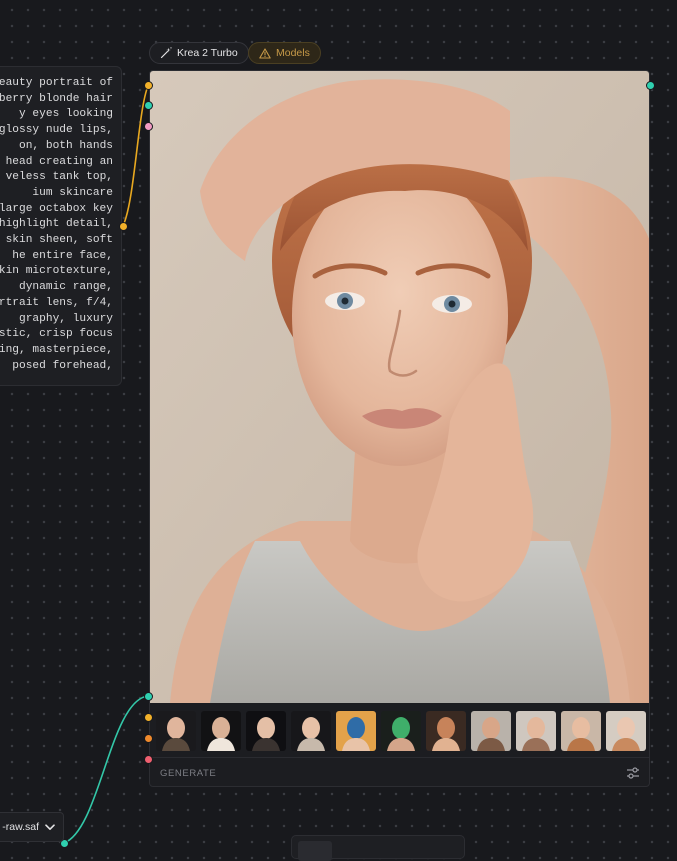 The width and height of the screenshot is (677, 861). I want to click on generate-bar: GENERATE, so click(399, 771).